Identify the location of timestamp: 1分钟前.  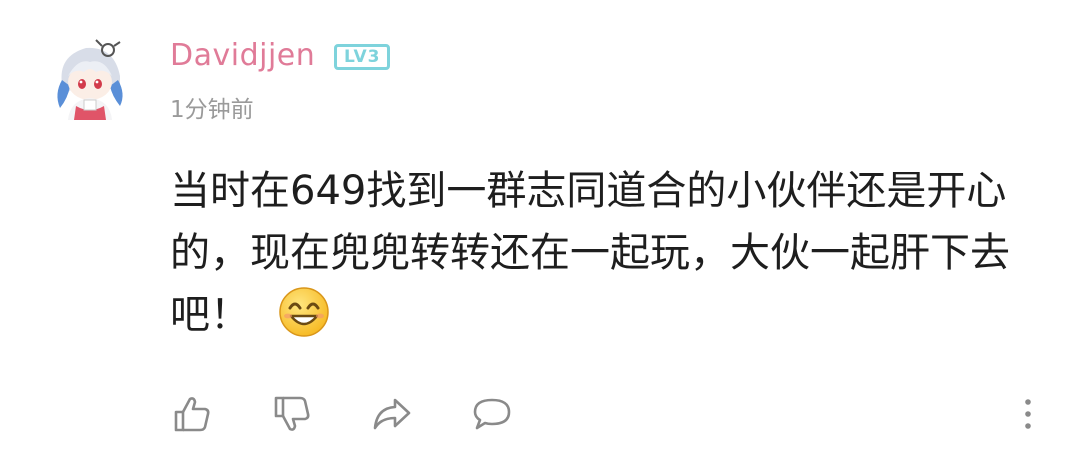
(212, 110).